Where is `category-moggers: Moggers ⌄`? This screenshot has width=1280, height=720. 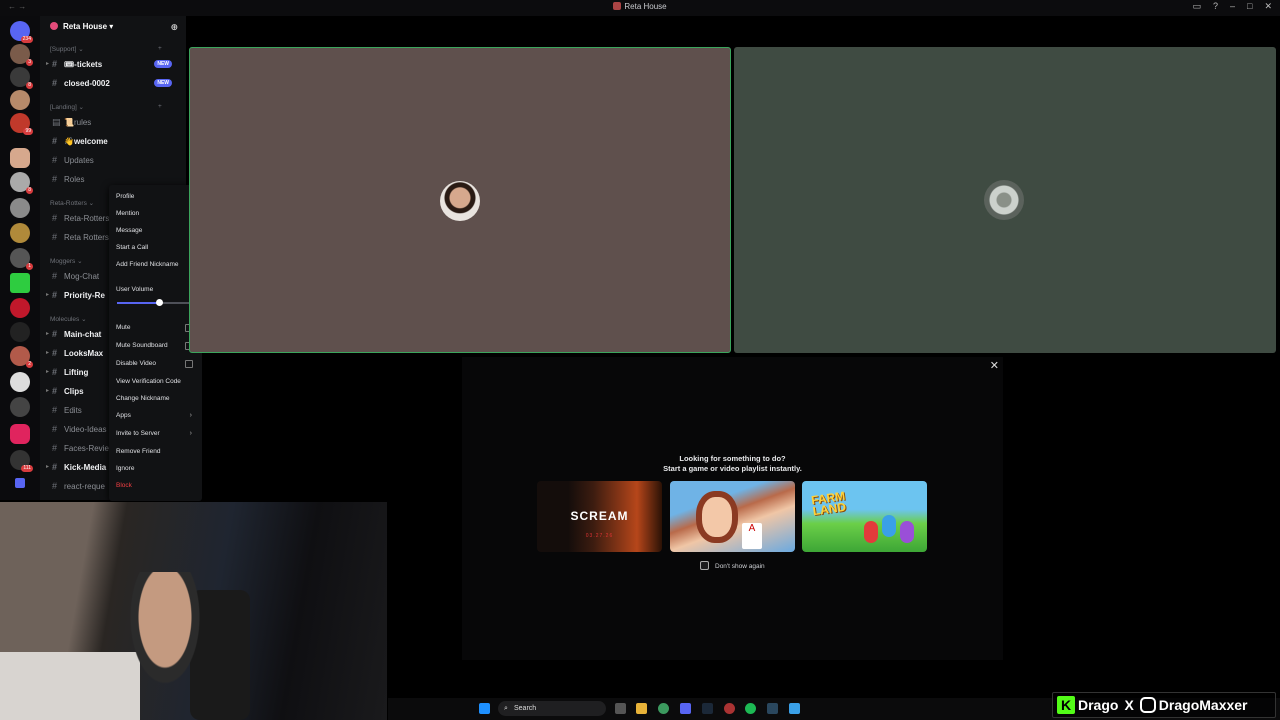
category-moggers: Moggers ⌄ is located at coordinates (66, 261).